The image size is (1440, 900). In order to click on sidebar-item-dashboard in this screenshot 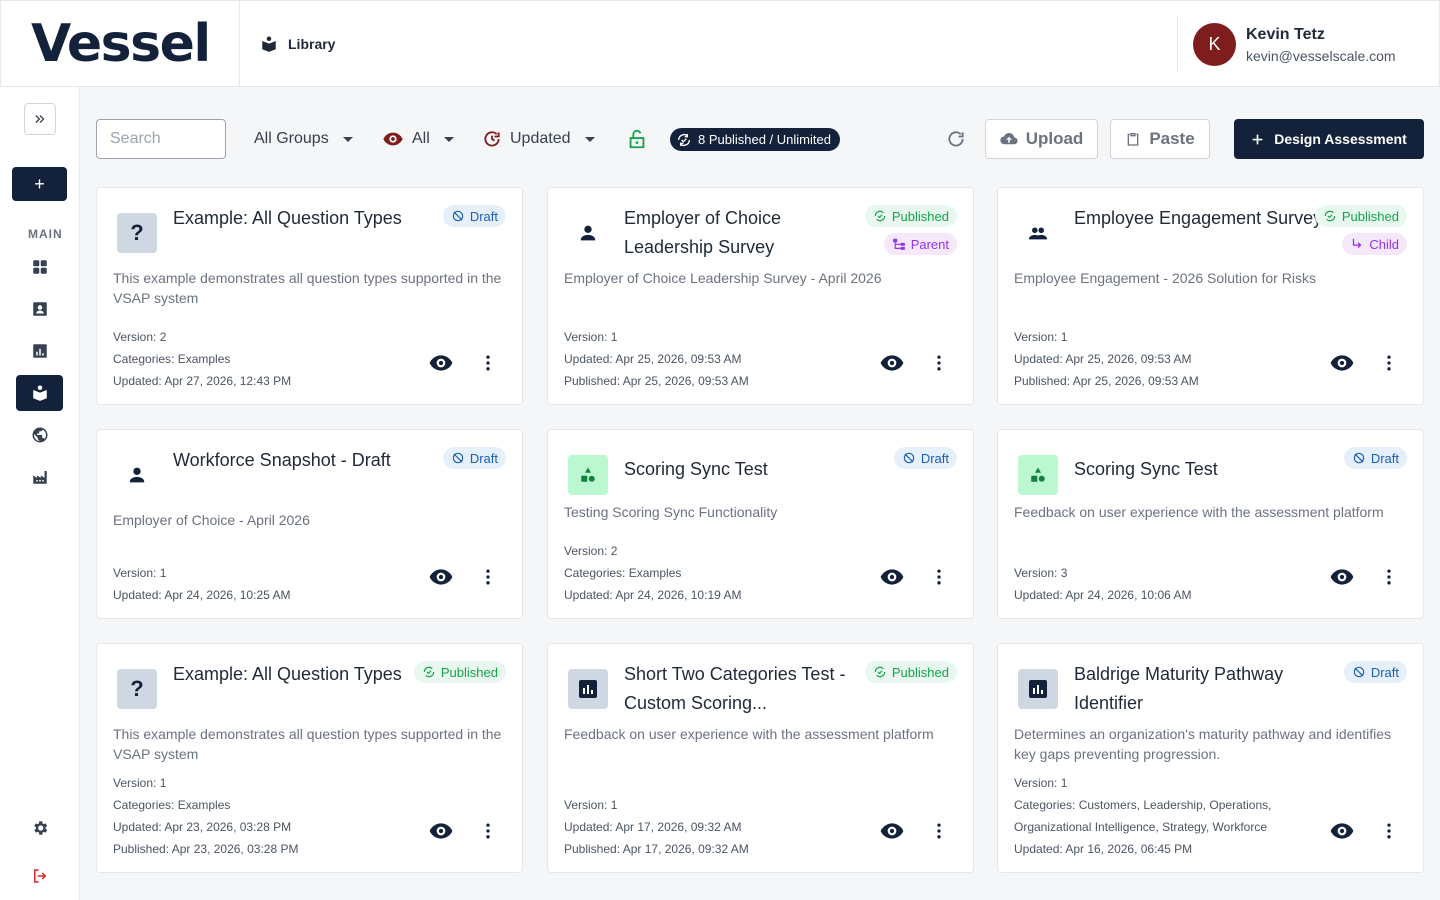, I will do `click(39, 267)`.